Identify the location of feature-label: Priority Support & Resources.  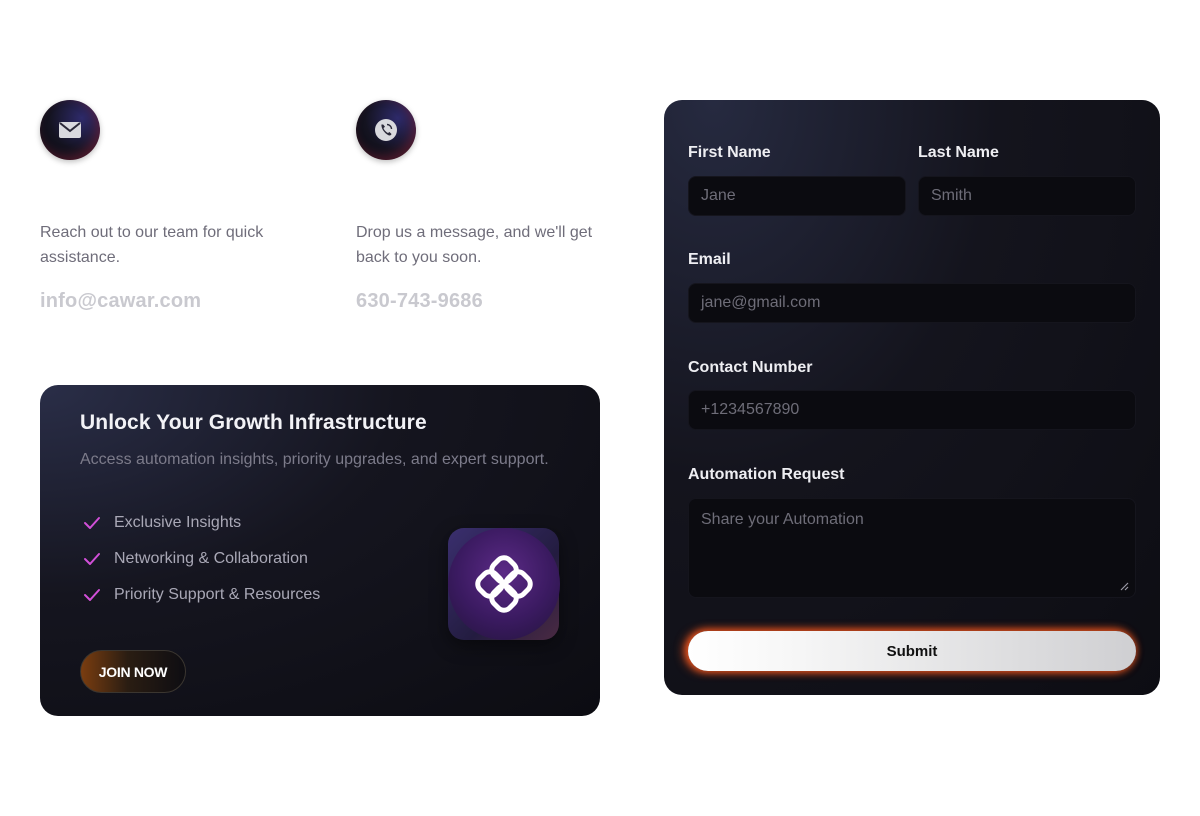
(217, 594).